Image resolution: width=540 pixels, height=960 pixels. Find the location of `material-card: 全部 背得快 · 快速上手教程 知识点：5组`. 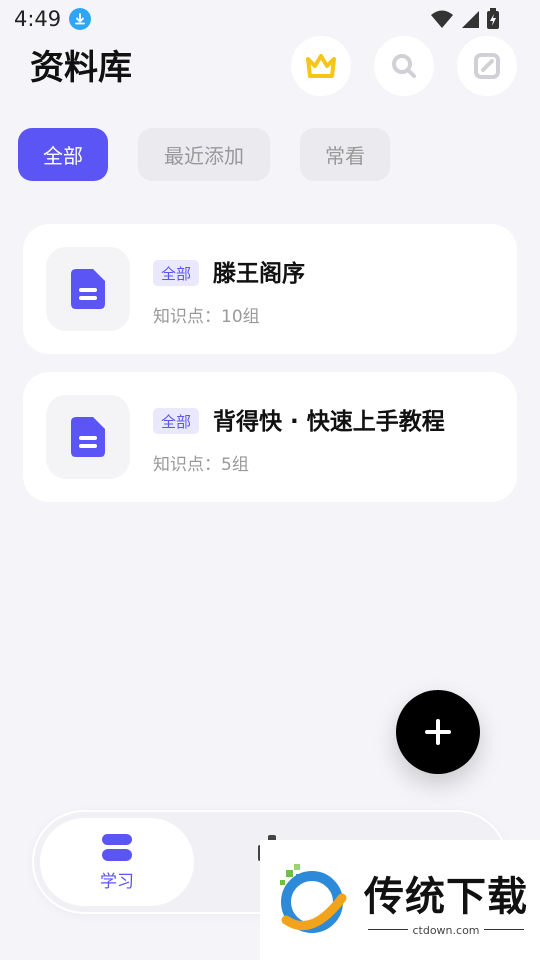

material-card: 全部 背得快 · 快速上手教程 知识点：5组 is located at coordinates (270, 437).